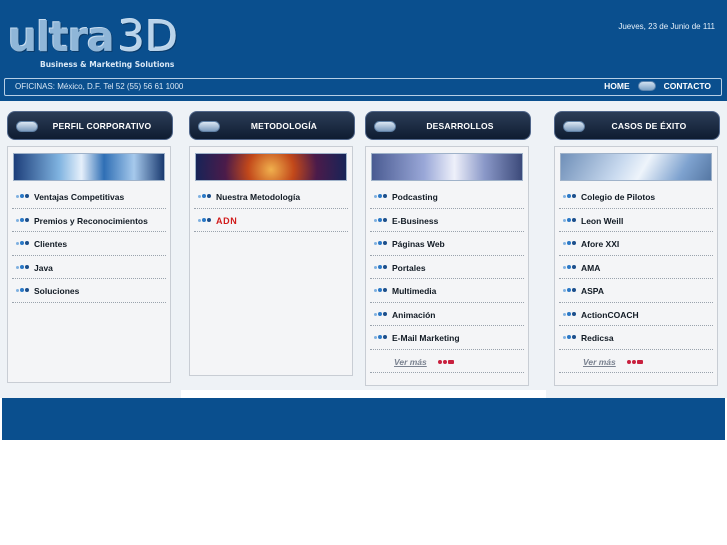 This screenshot has height=545, width=727. What do you see at coordinates (602, 220) in the screenshot?
I see `list-item-label: Leon Weill` at bounding box center [602, 220].